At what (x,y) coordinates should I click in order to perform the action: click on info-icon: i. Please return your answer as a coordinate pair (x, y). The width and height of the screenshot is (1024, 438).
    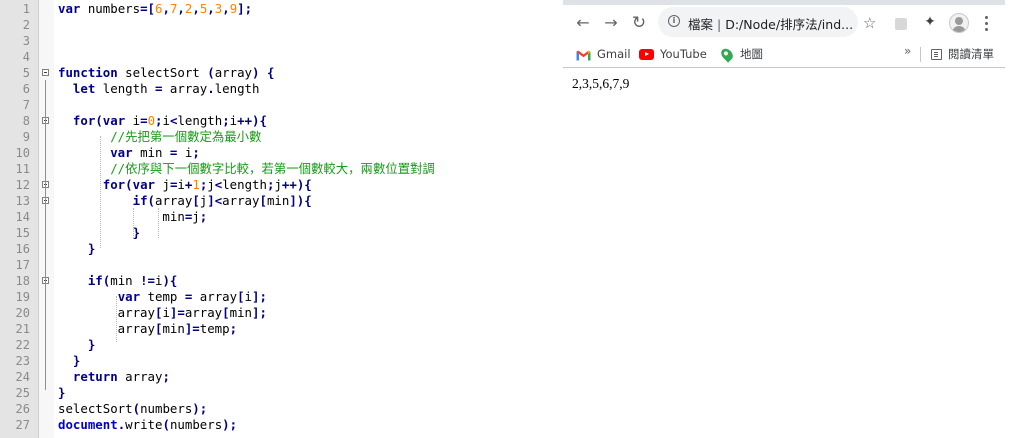
    Looking at the image, I should click on (674, 21).